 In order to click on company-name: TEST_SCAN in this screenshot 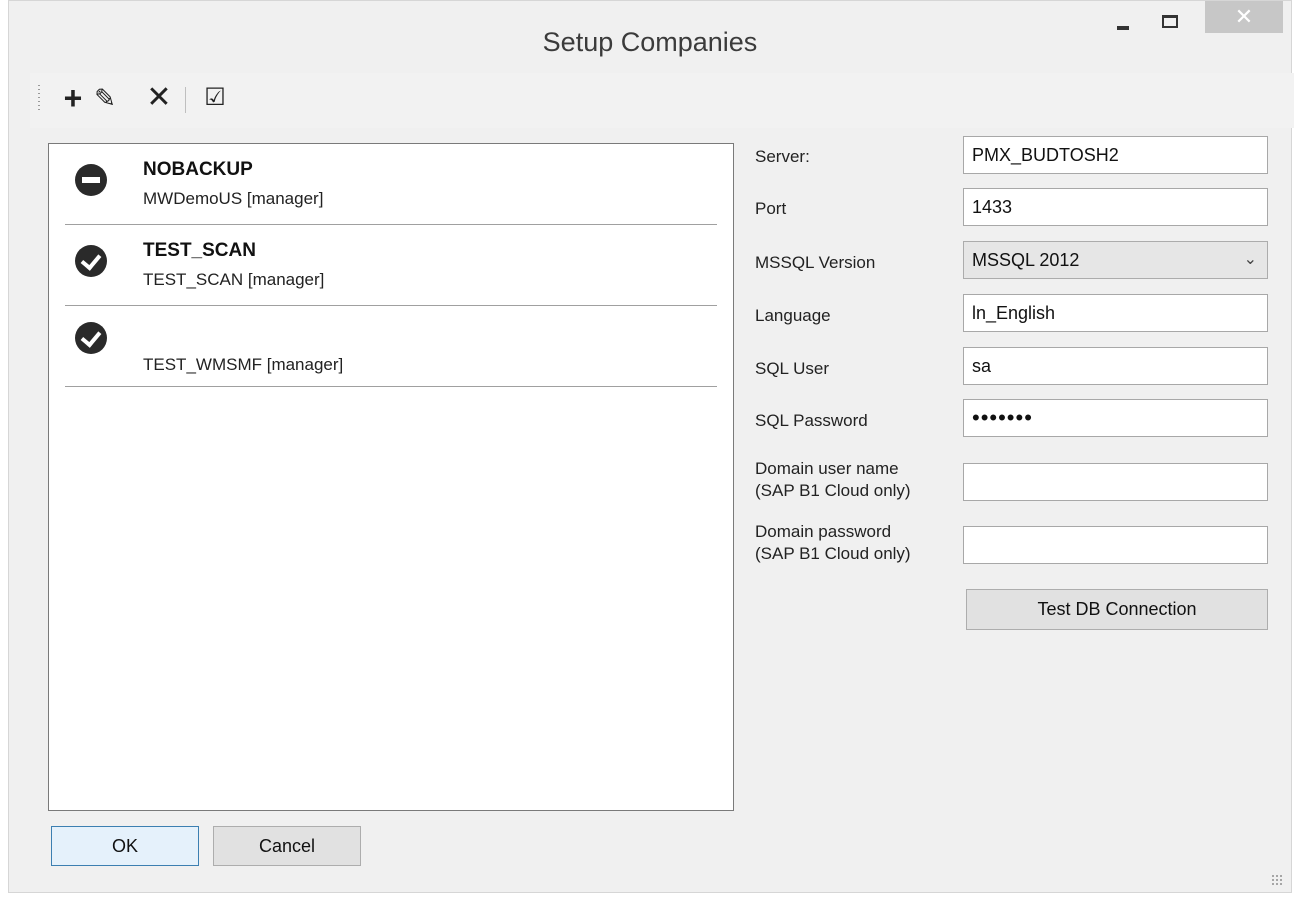, I will do `click(199, 250)`.